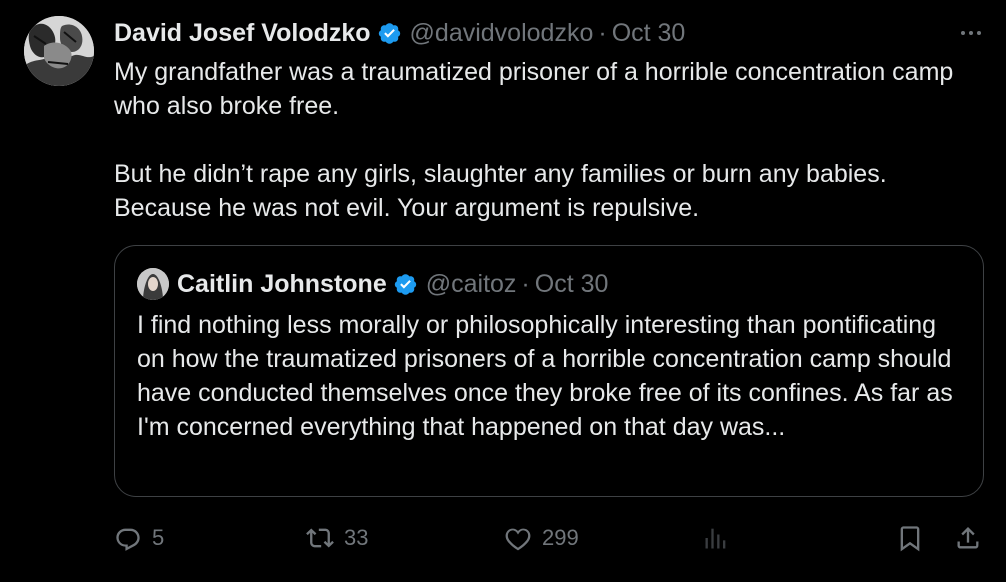  I want to click on like-count: 299, so click(560, 537).